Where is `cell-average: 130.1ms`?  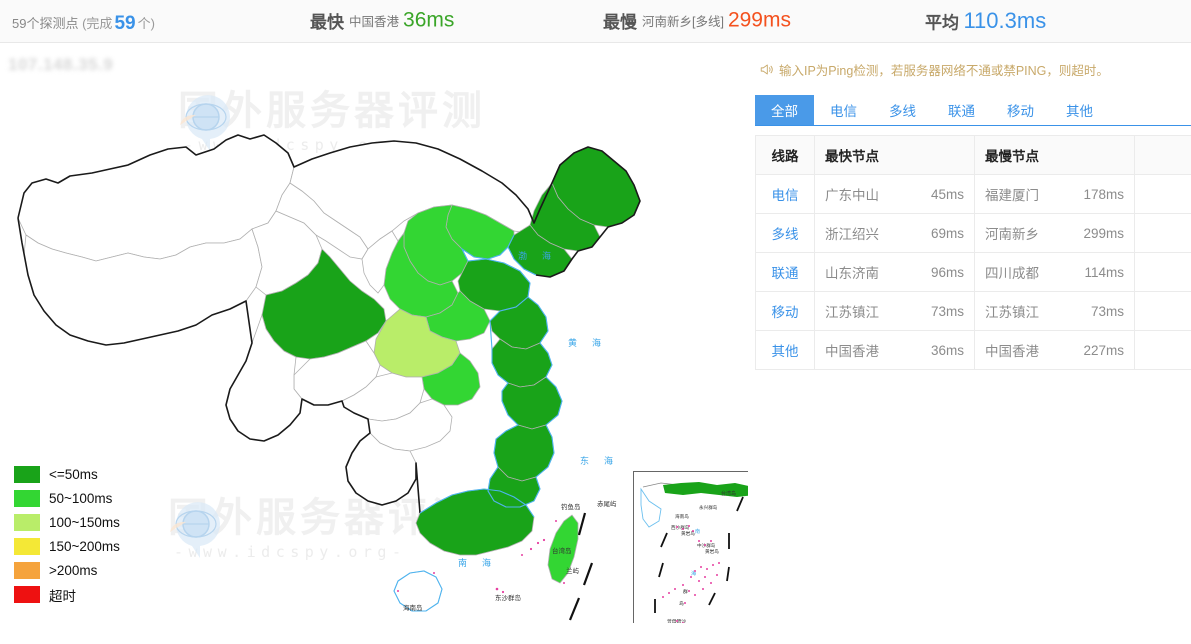 cell-average: 130.1ms is located at coordinates (1162, 350).